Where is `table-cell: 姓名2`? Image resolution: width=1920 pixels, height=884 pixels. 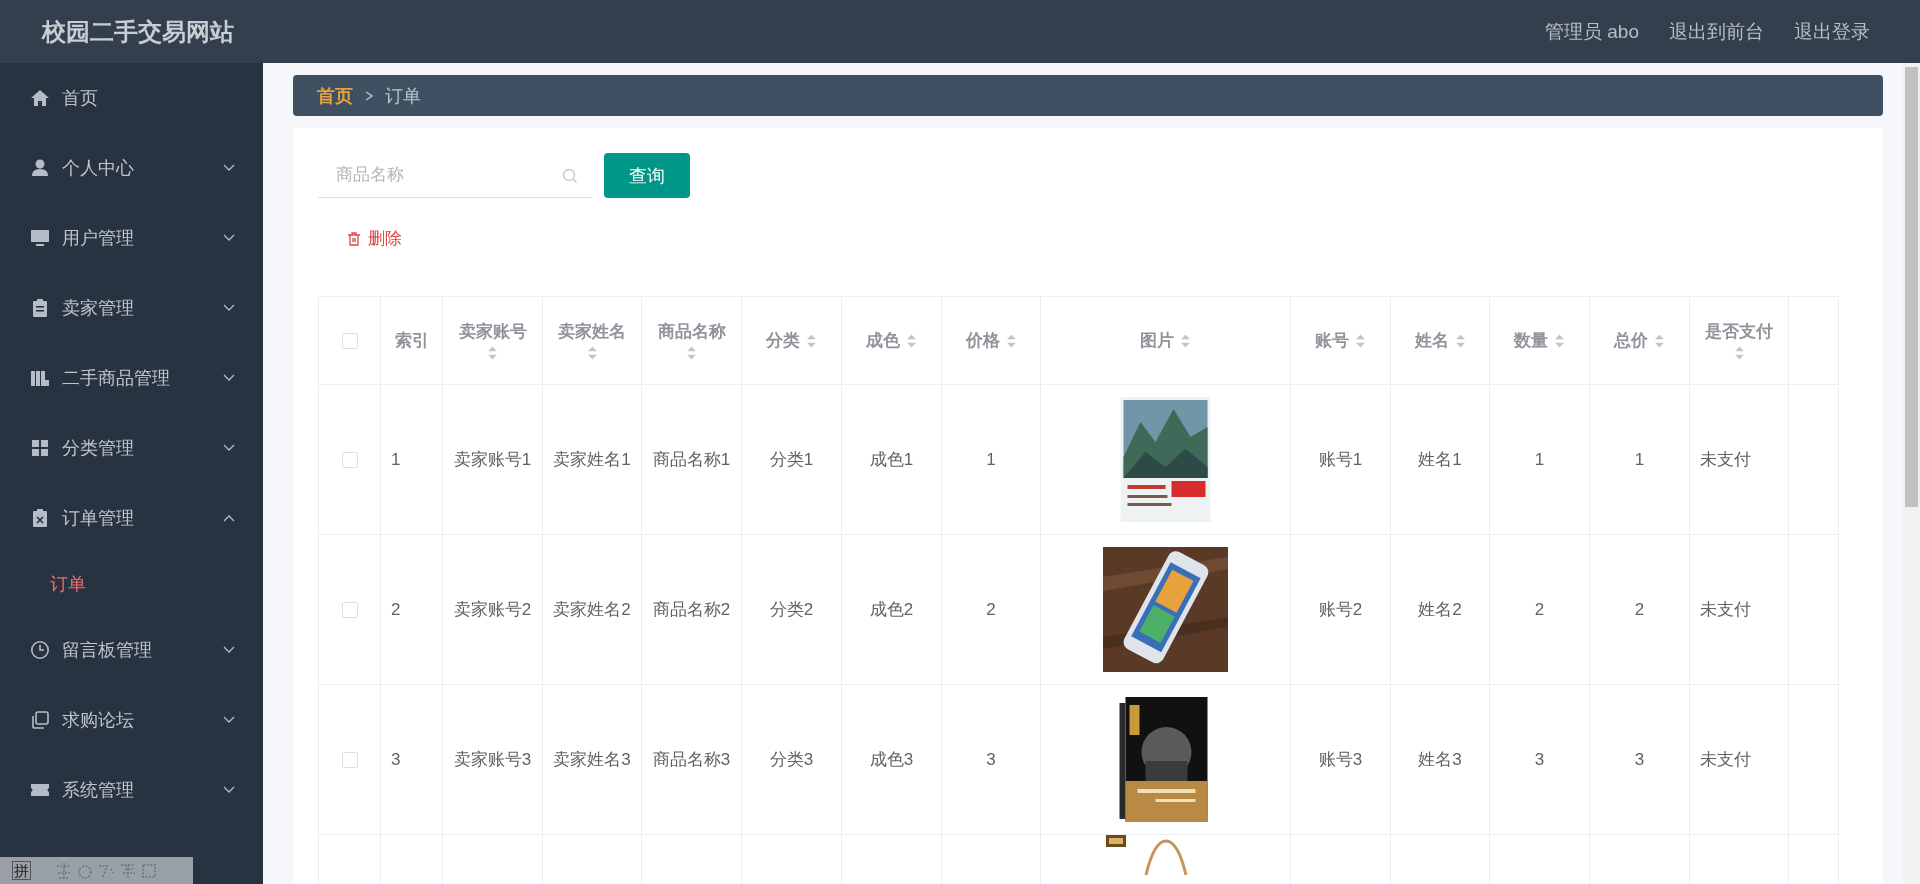
table-cell: 姓名2 is located at coordinates (1440, 609).